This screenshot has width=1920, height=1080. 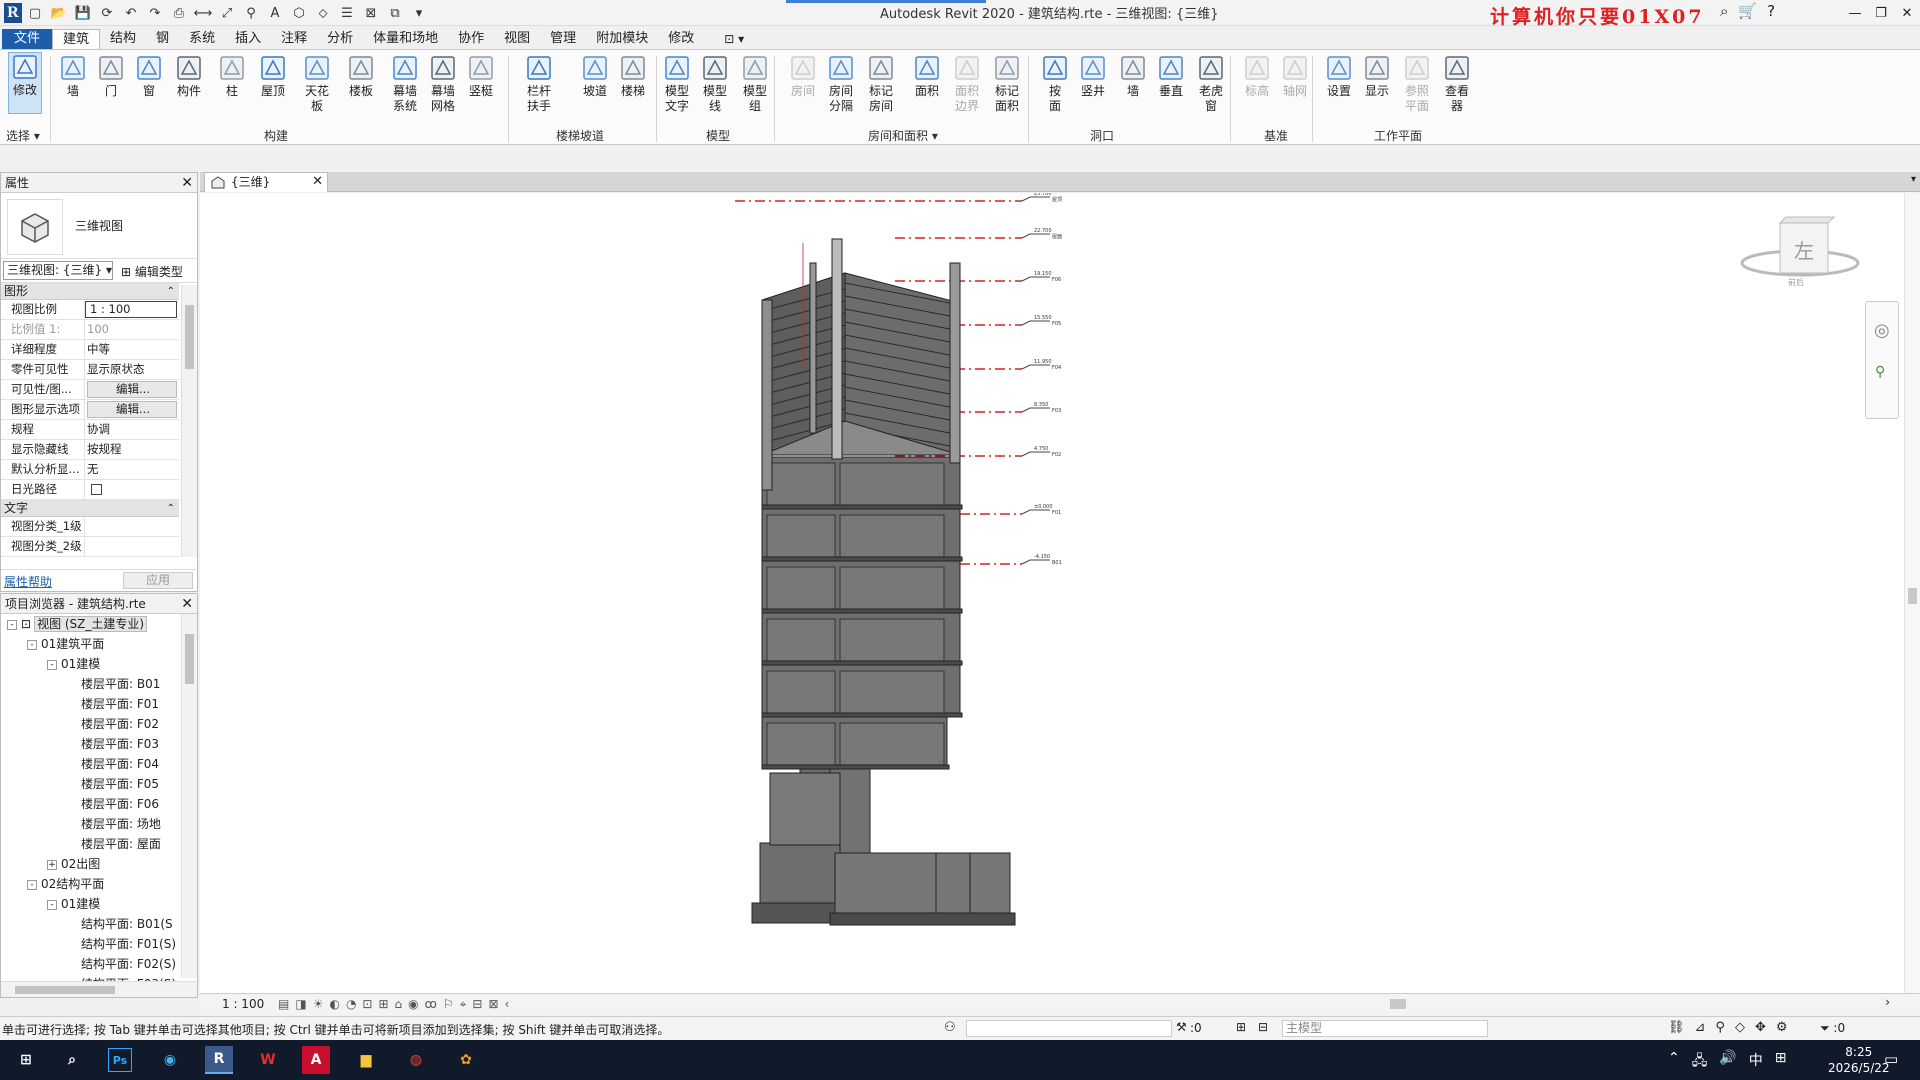 I want to click on tab-7: 分析, so click(x=340, y=39).